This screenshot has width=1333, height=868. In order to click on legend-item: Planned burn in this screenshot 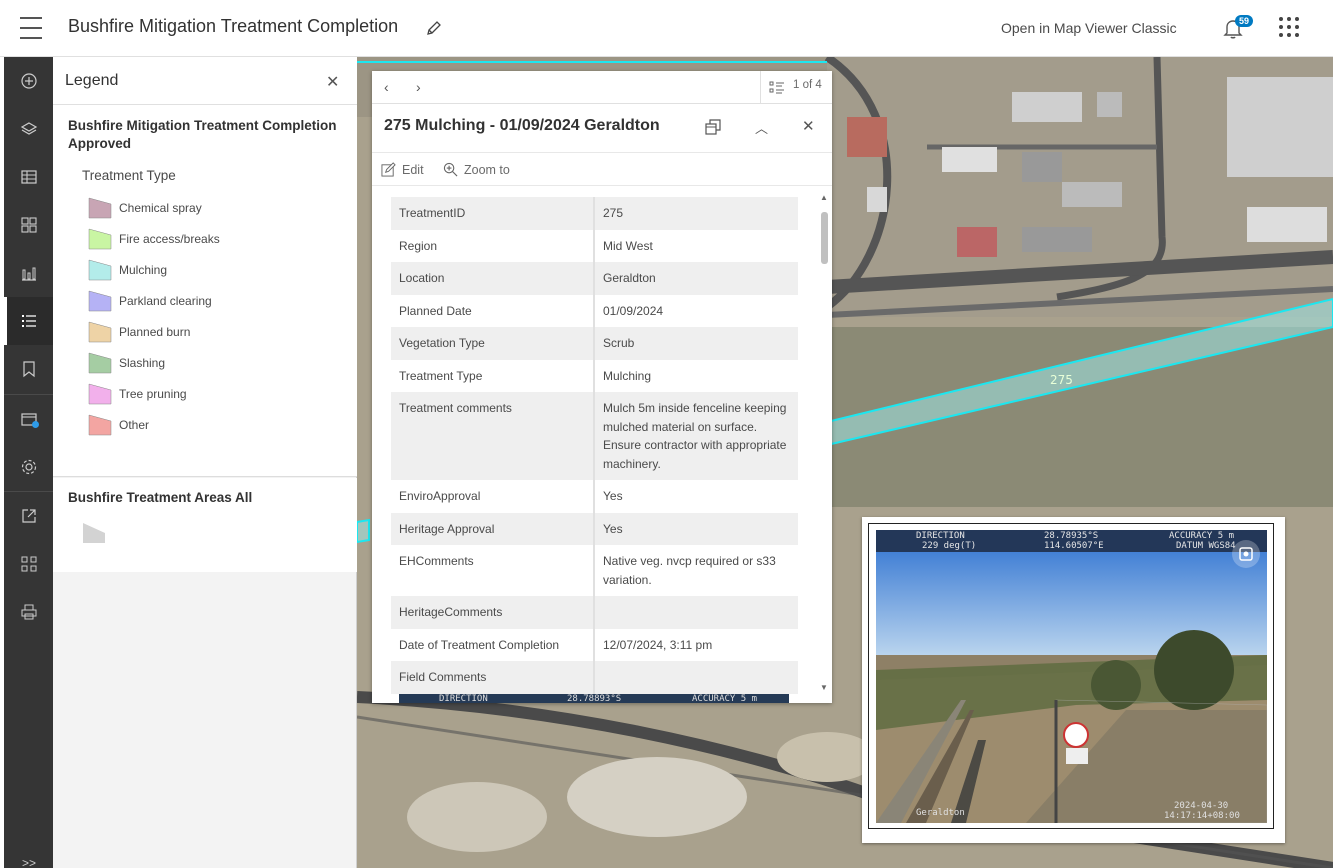, I will do `click(139, 332)`.